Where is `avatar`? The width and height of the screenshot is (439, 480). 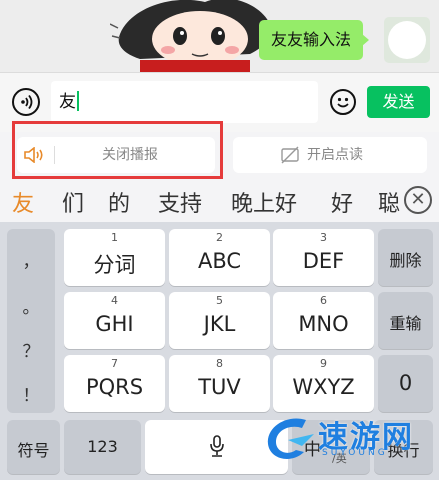 avatar is located at coordinates (407, 40).